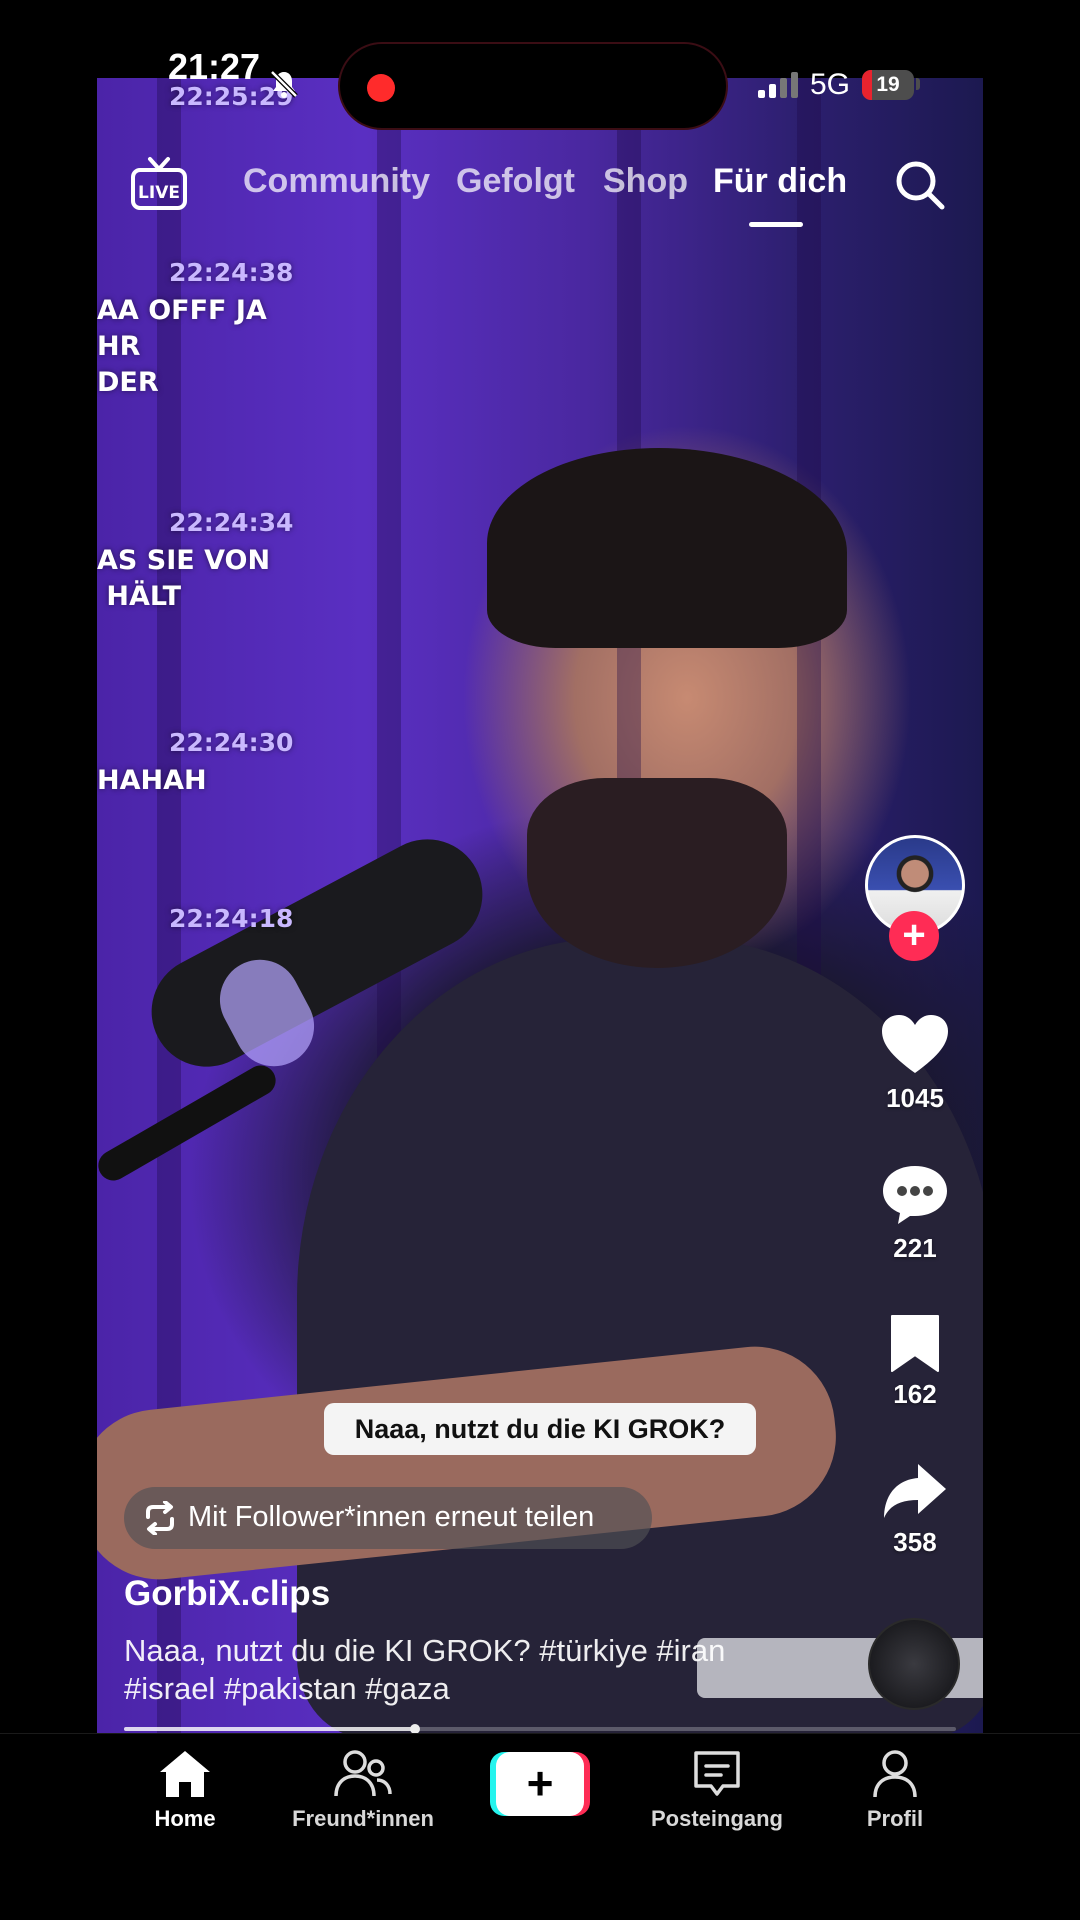 This screenshot has width=1080, height=1920. I want to click on nav-friends-label: Freund*innen, so click(363, 1818).